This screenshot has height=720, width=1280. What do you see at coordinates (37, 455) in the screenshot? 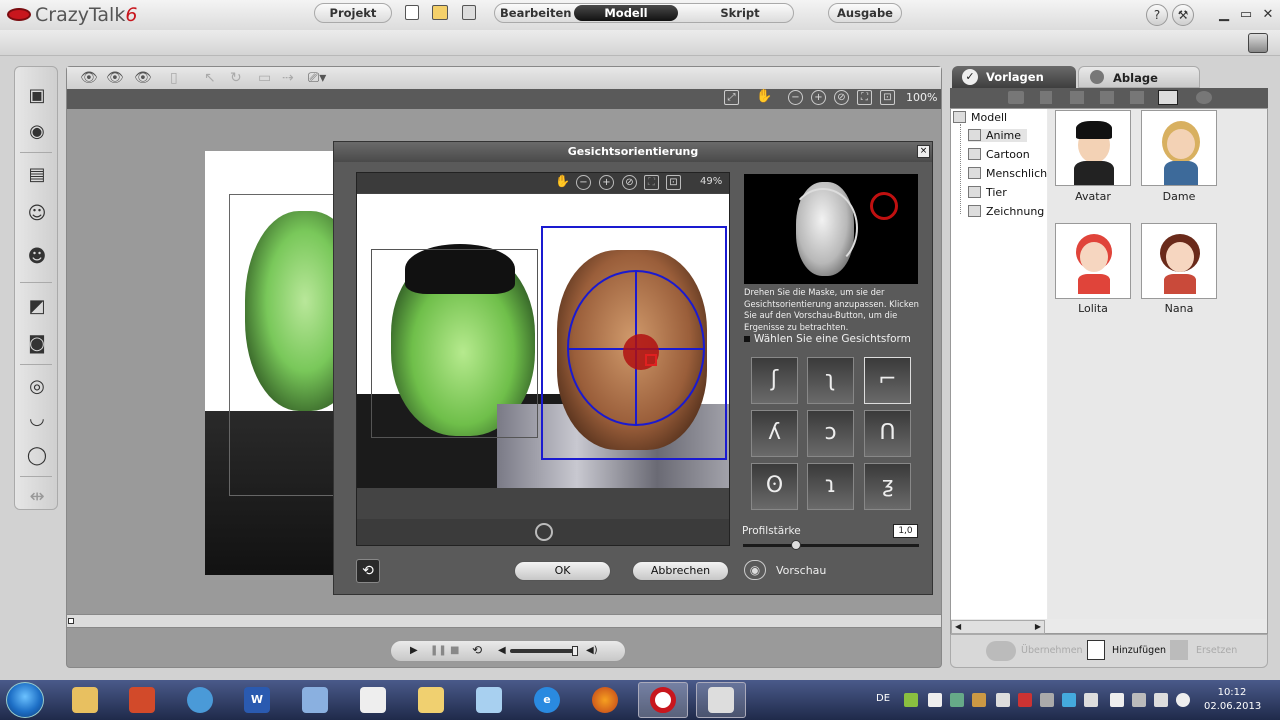
I see `head-settings-icon: ◯` at bounding box center [37, 455].